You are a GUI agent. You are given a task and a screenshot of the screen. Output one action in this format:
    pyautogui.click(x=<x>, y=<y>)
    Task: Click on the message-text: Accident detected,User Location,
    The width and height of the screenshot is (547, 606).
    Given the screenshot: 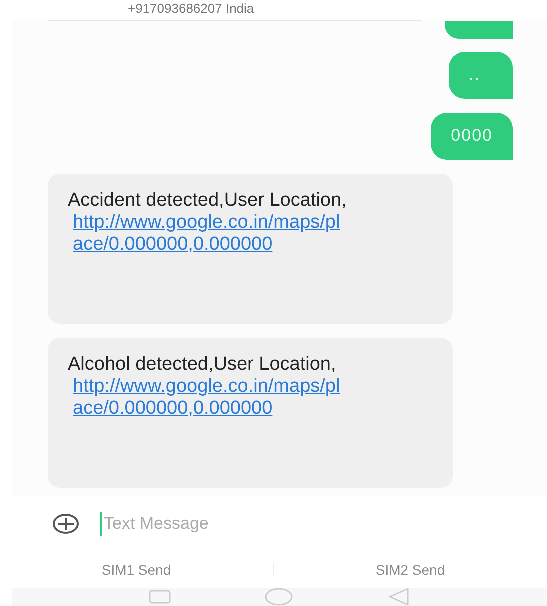 What is the action you would take?
    pyautogui.click(x=208, y=201)
    